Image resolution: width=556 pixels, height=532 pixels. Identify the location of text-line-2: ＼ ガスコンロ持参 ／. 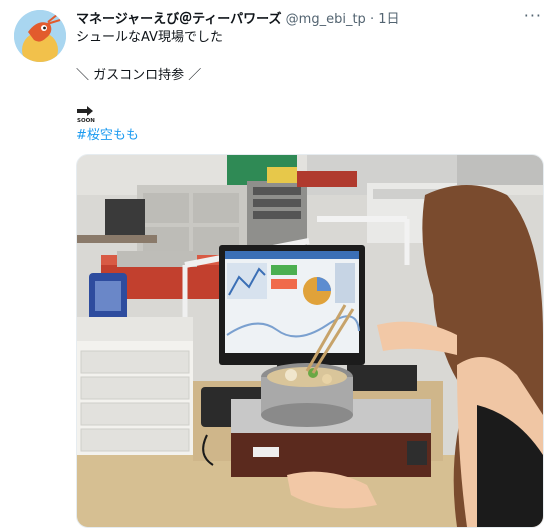
(139, 75).